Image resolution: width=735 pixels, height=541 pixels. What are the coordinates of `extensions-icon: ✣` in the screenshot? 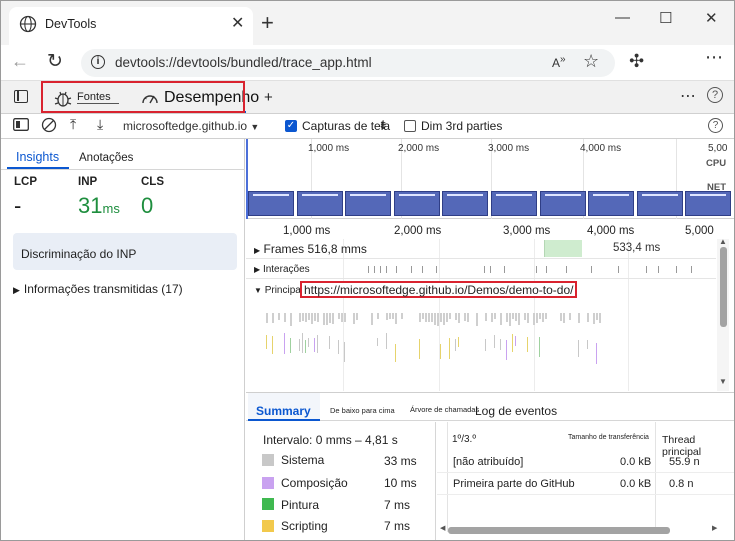 It's located at (636, 61).